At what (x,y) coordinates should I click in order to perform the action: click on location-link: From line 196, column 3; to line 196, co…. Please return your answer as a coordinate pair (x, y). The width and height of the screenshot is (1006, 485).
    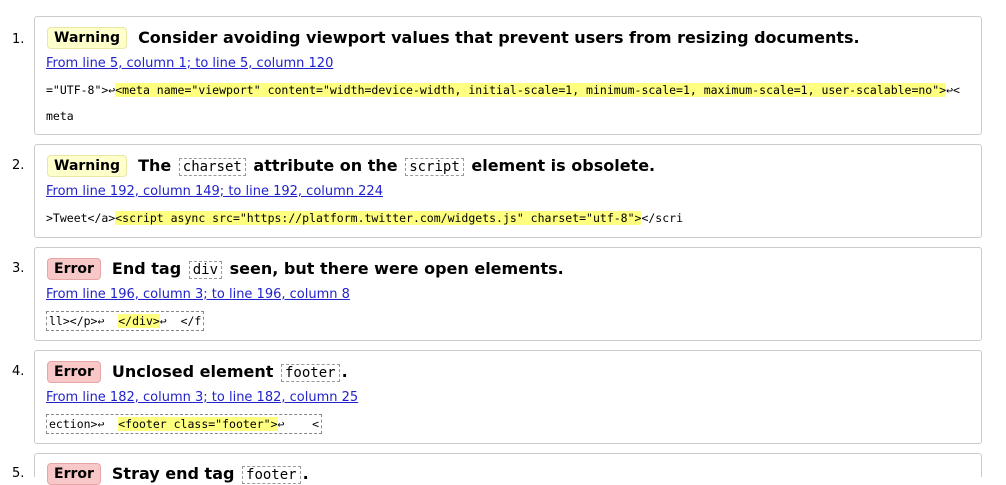
    Looking at the image, I should click on (198, 294).